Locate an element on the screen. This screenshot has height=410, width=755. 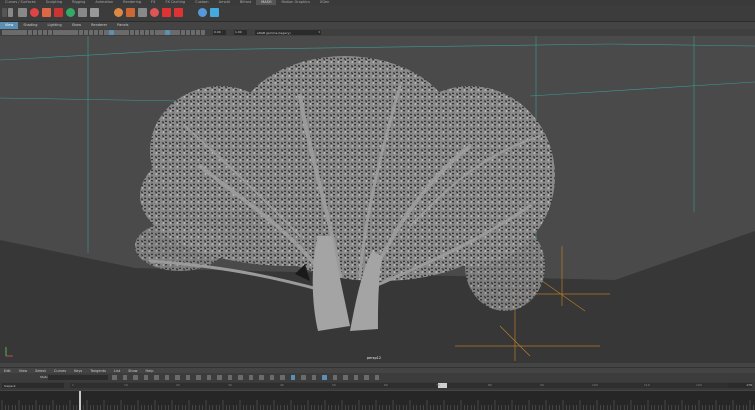
sculpt-icon is located at coordinates (70, 12).